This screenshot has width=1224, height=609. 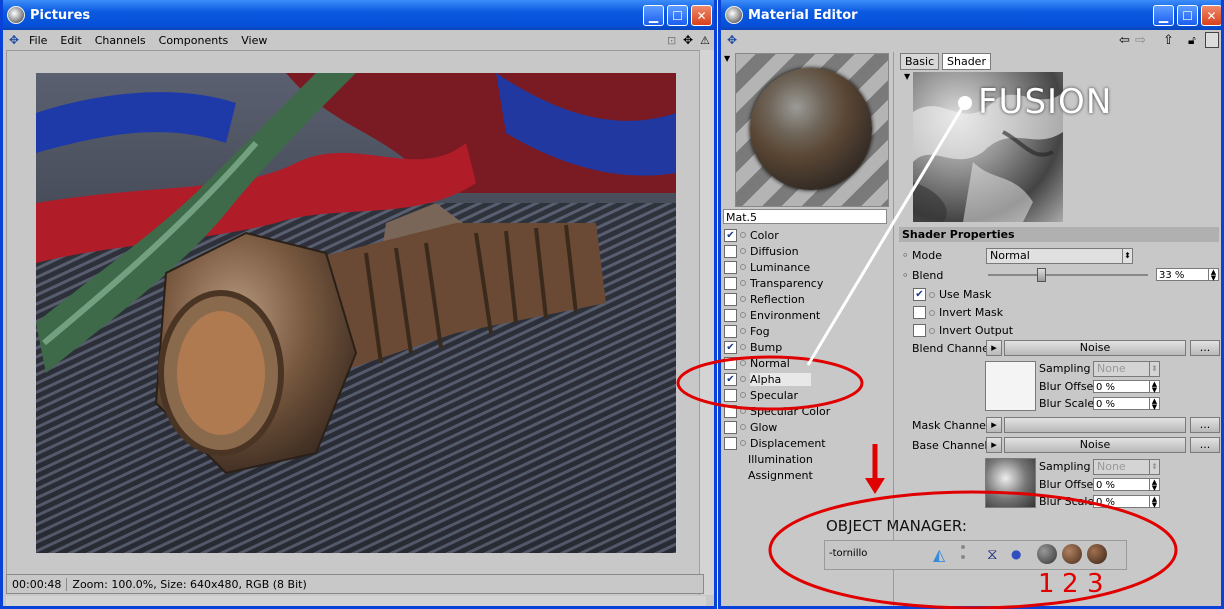 I want to click on menu-file: File, so click(x=38, y=40).